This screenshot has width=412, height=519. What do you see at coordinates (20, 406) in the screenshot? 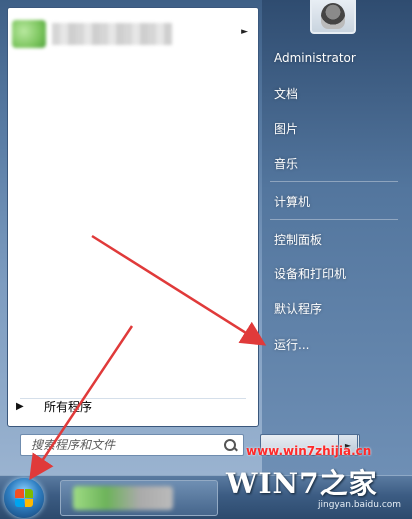
I see `triangle-right-icon: ▶` at bounding box center [20, 406].